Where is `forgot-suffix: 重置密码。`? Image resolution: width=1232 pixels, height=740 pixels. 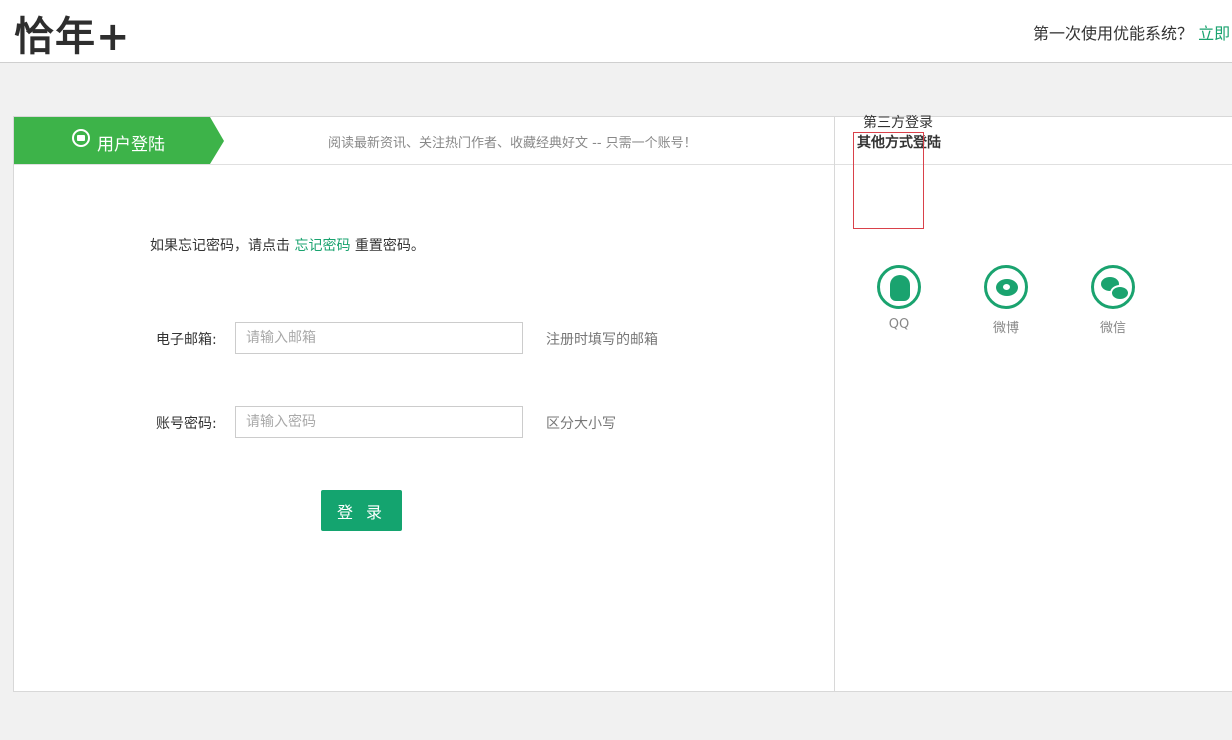
forgot-suffix: 重置密码。 is located at coordinates (389, 246).